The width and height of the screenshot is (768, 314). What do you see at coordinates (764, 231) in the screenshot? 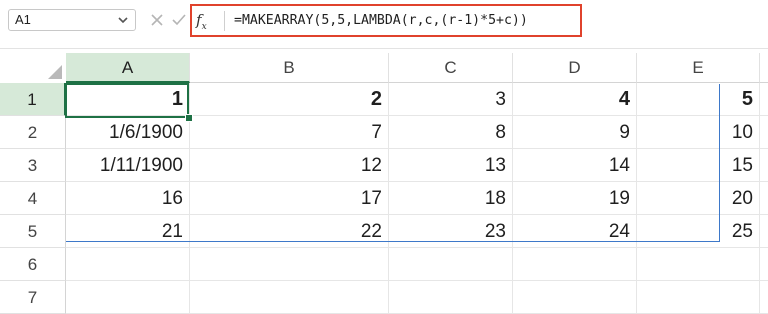
I see `cell-f5` at bounding box center [764, 231].